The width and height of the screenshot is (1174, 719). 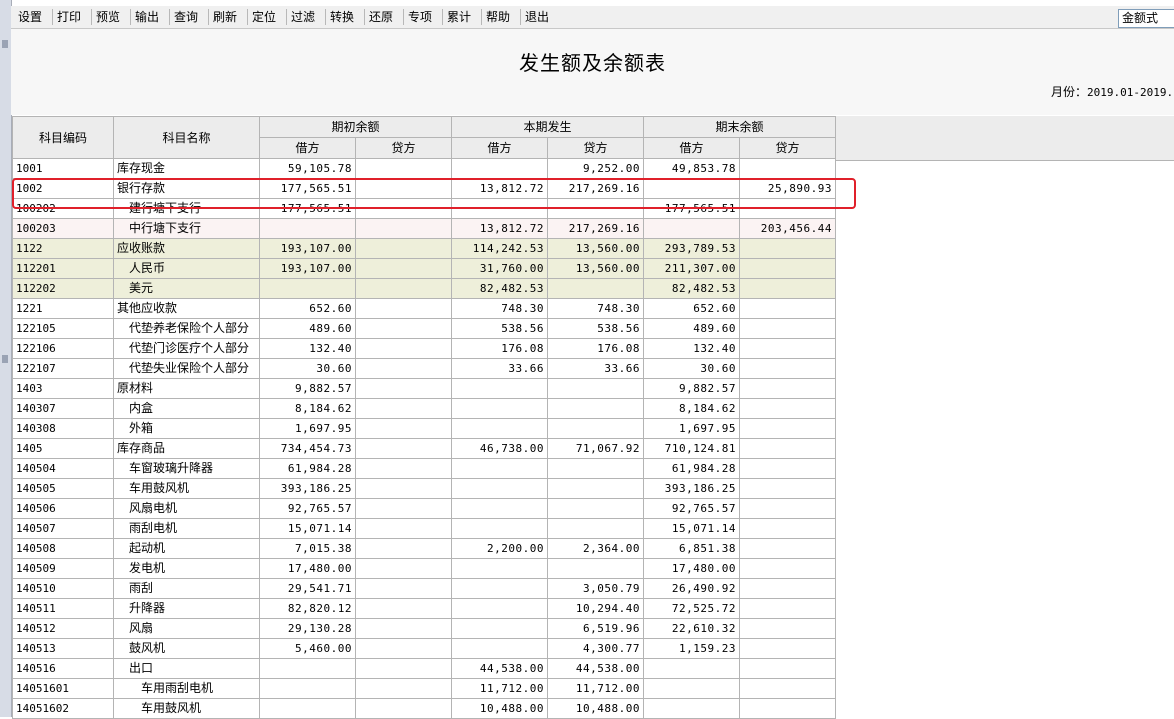 I want to click on table-row: 140308 外箱 1,697.95 1,697.95, so click(x=424, y=428).